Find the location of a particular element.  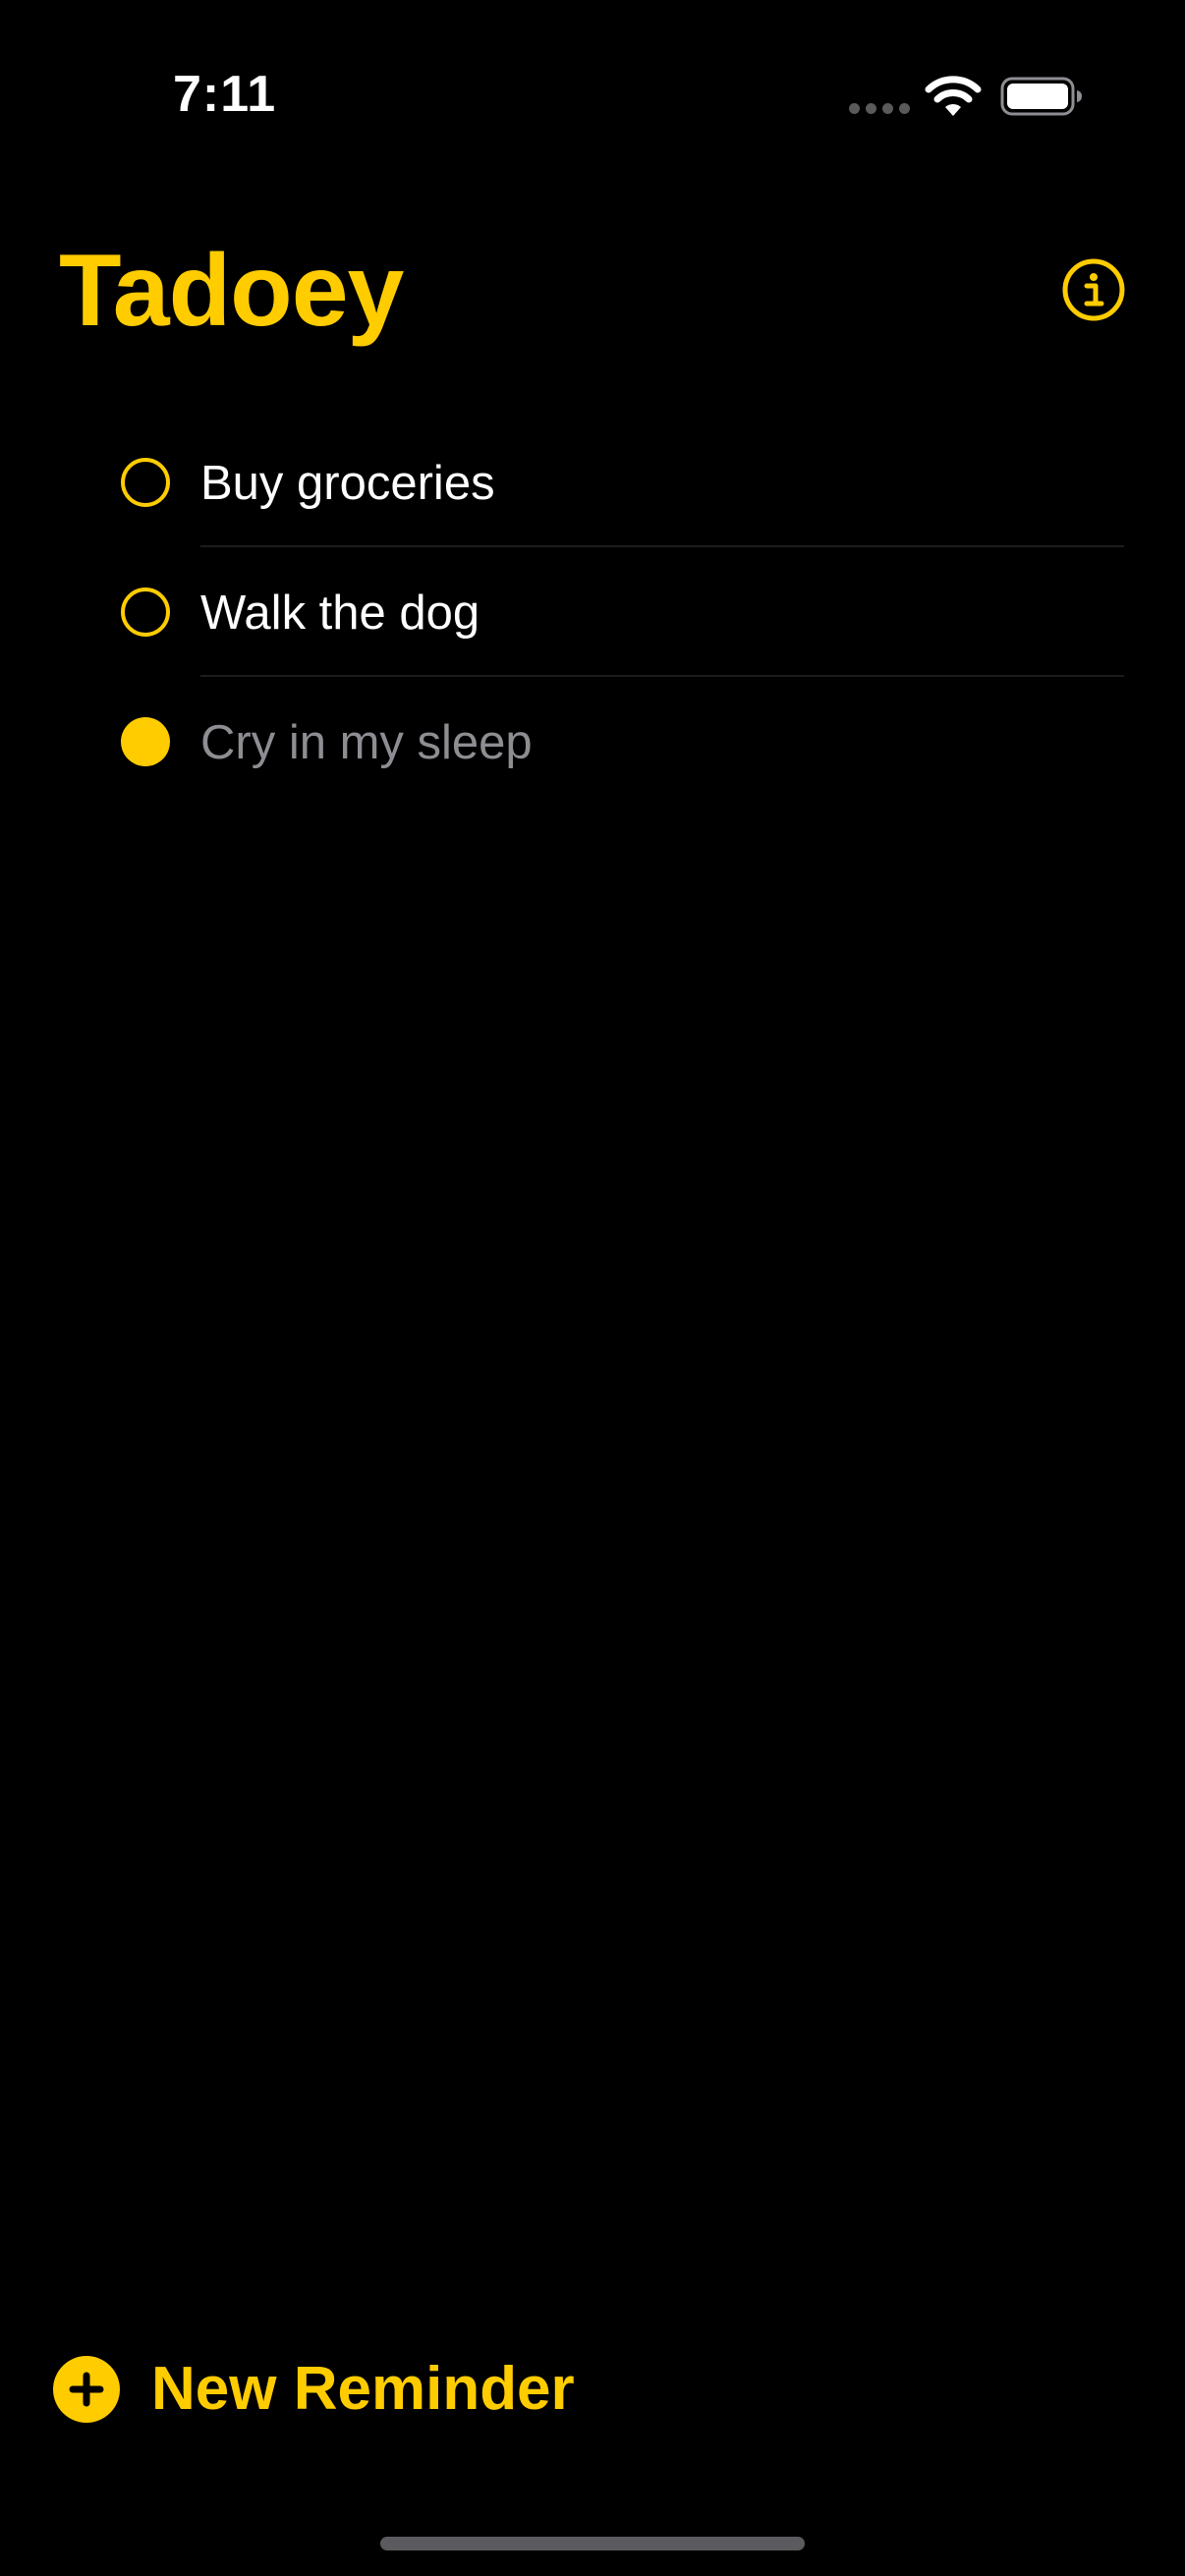

new-reminder-button: New Reminder is located at coordinates (314, 2389).